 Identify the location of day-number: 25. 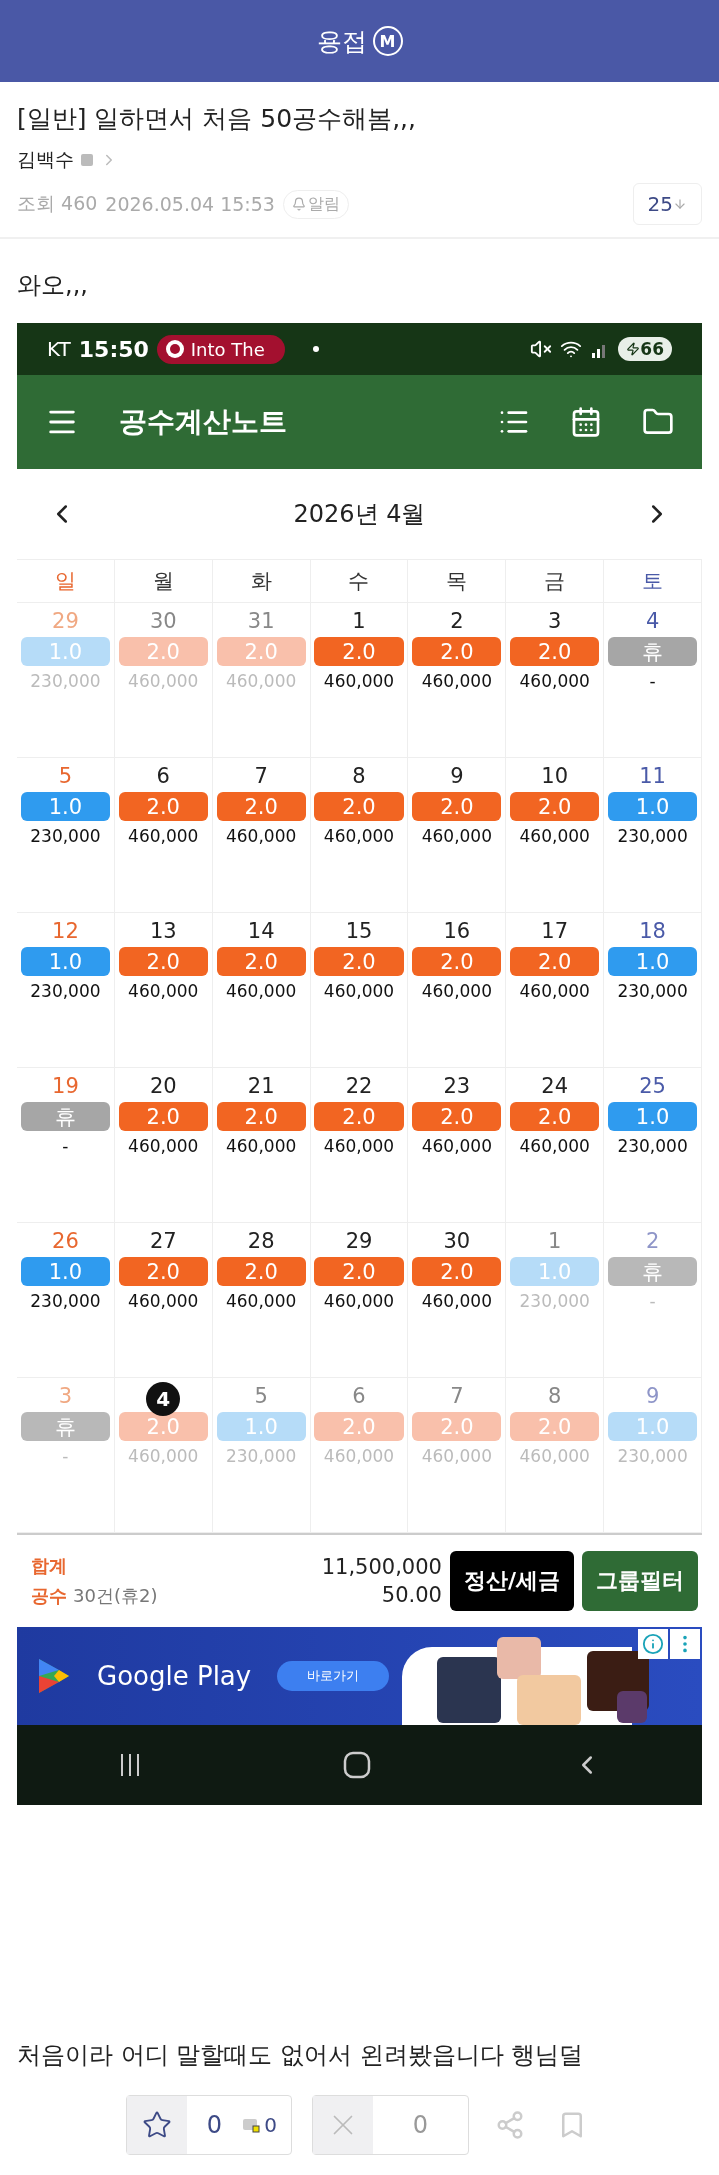
(652, 1086).